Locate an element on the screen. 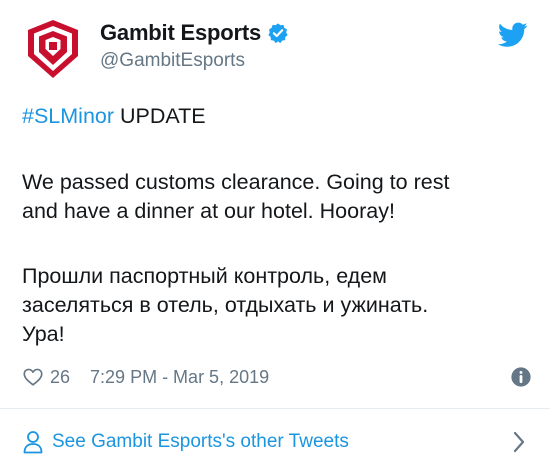 The height and width of the screenshot is (466, 550). divider is located at coordinates (275, 408).